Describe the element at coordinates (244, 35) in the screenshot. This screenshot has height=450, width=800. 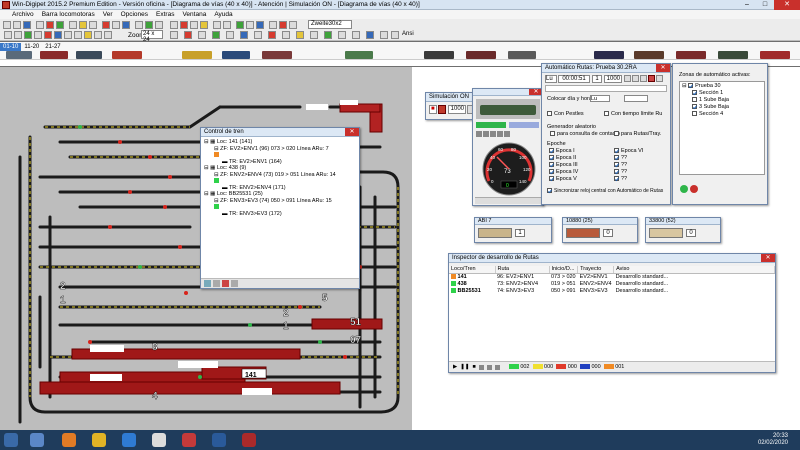
I see `monitor-icon` at that location.